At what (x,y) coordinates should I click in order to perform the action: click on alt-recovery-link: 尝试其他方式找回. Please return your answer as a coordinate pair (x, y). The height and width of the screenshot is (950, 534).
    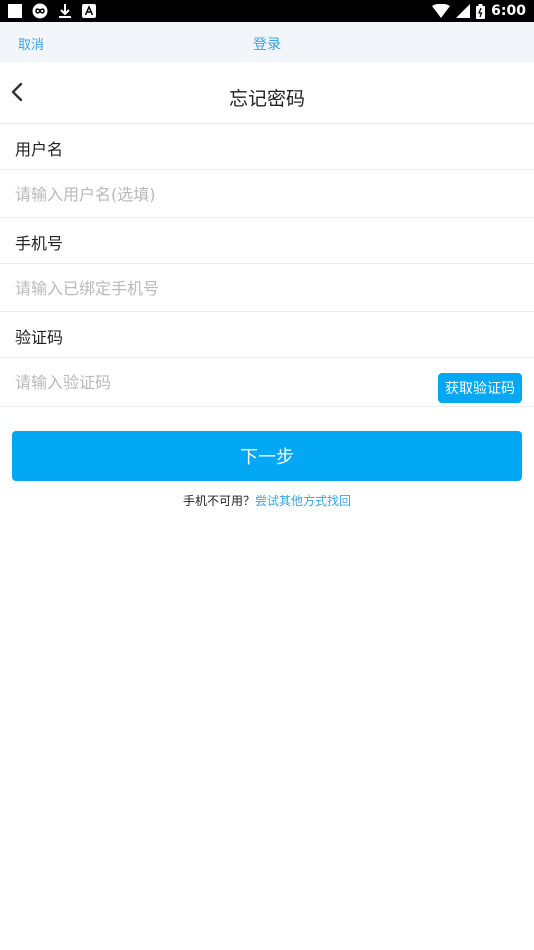
    Looking at the image, I should click on (303, 501).